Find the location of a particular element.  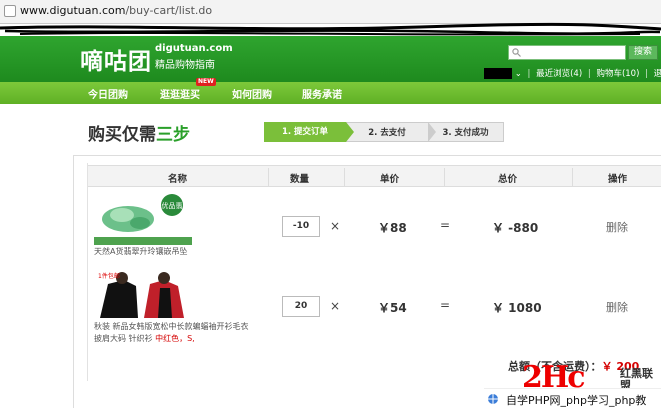

chevron-down-icon: ⌄ is located at coordinates (518, 74).